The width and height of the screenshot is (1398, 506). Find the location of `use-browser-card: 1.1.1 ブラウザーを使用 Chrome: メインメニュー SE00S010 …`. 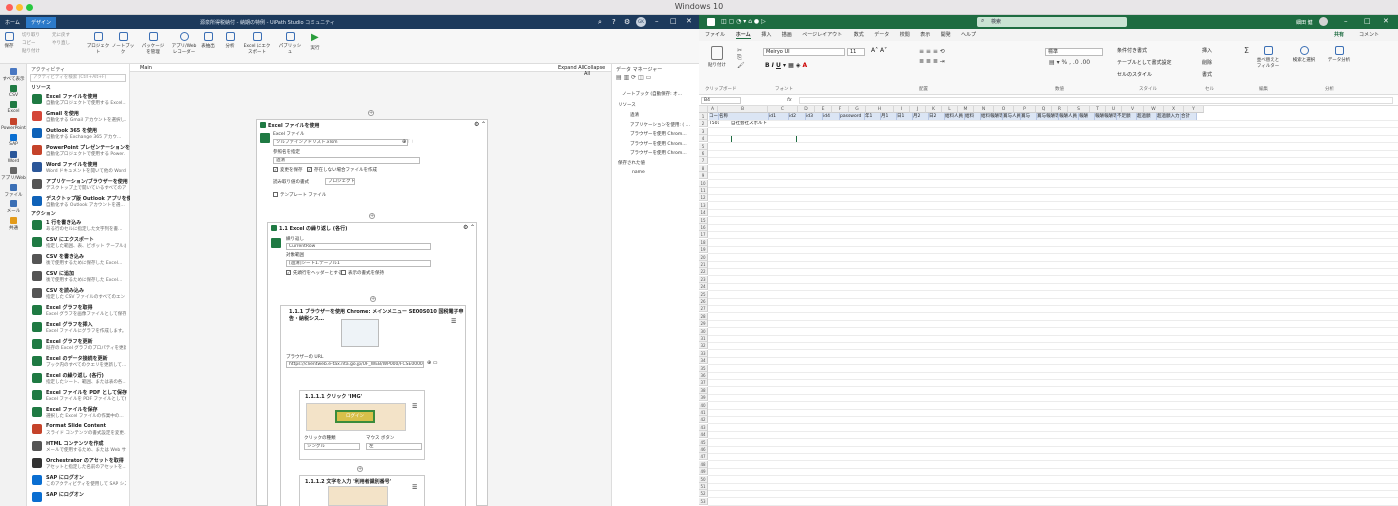

use-browser-card: 1.1.1 ブラウザーを使用 Chrome: メインメニュー SE00S010 … is located at coordinates (373, 405).